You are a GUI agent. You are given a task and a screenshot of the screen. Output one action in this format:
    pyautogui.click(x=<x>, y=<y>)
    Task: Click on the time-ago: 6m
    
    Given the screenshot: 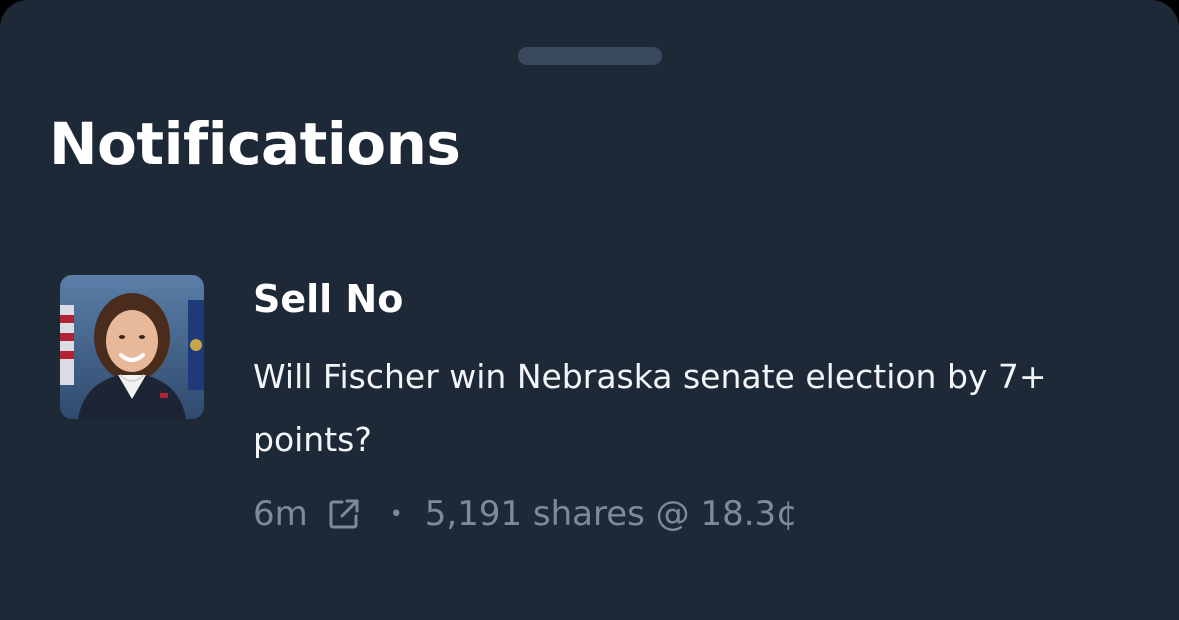 What is the action you would take?
    pyautogui.click(x=280, y=514)
    